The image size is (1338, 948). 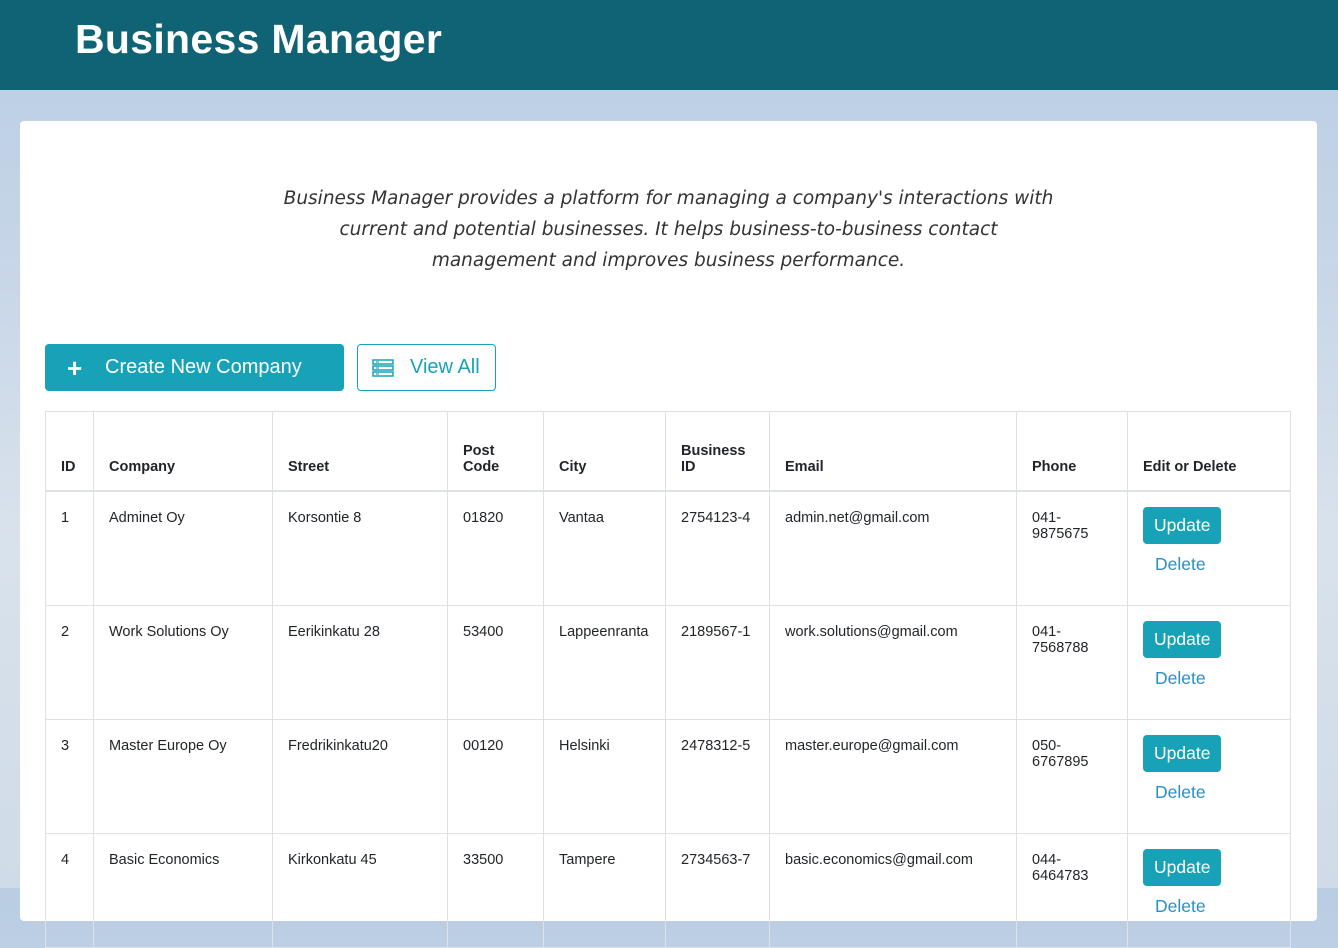 I want to click on cell-street: Kirkonkatu 45, so click(x=360, y=890).